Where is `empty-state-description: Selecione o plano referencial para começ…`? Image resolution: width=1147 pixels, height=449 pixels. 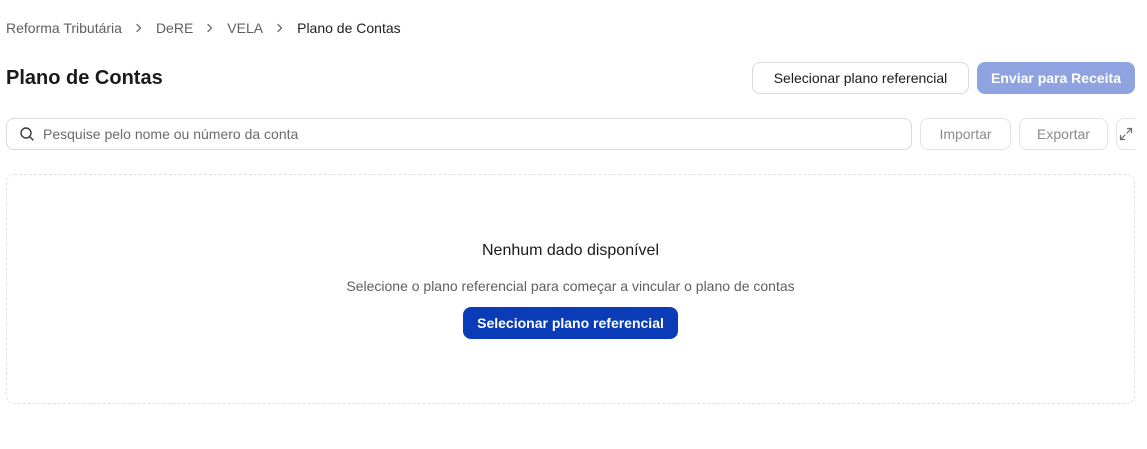
empty-state-description: Selecione o plano referencial para começ… is located at coordinates (570, 286).